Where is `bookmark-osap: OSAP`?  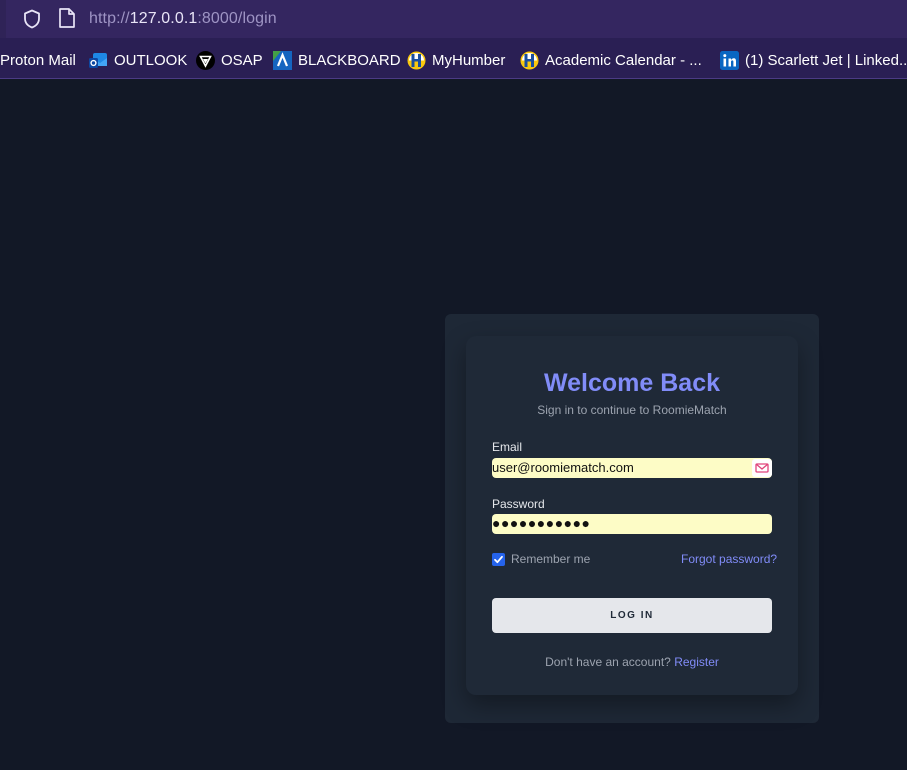 bookmark-osap: OSAP is located at coordinates (229, 60).